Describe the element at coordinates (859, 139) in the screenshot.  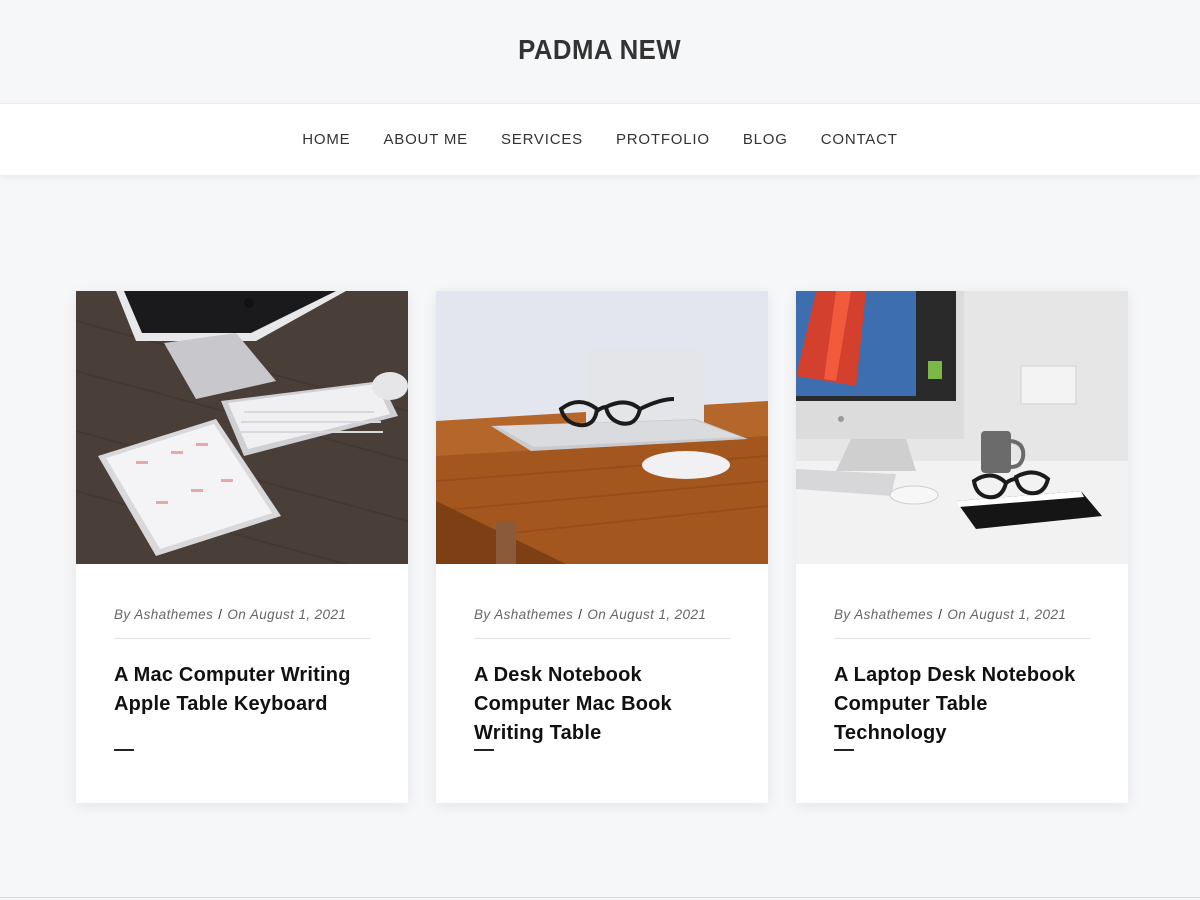
I see `nav-item-contact: CONTACT` at that location.